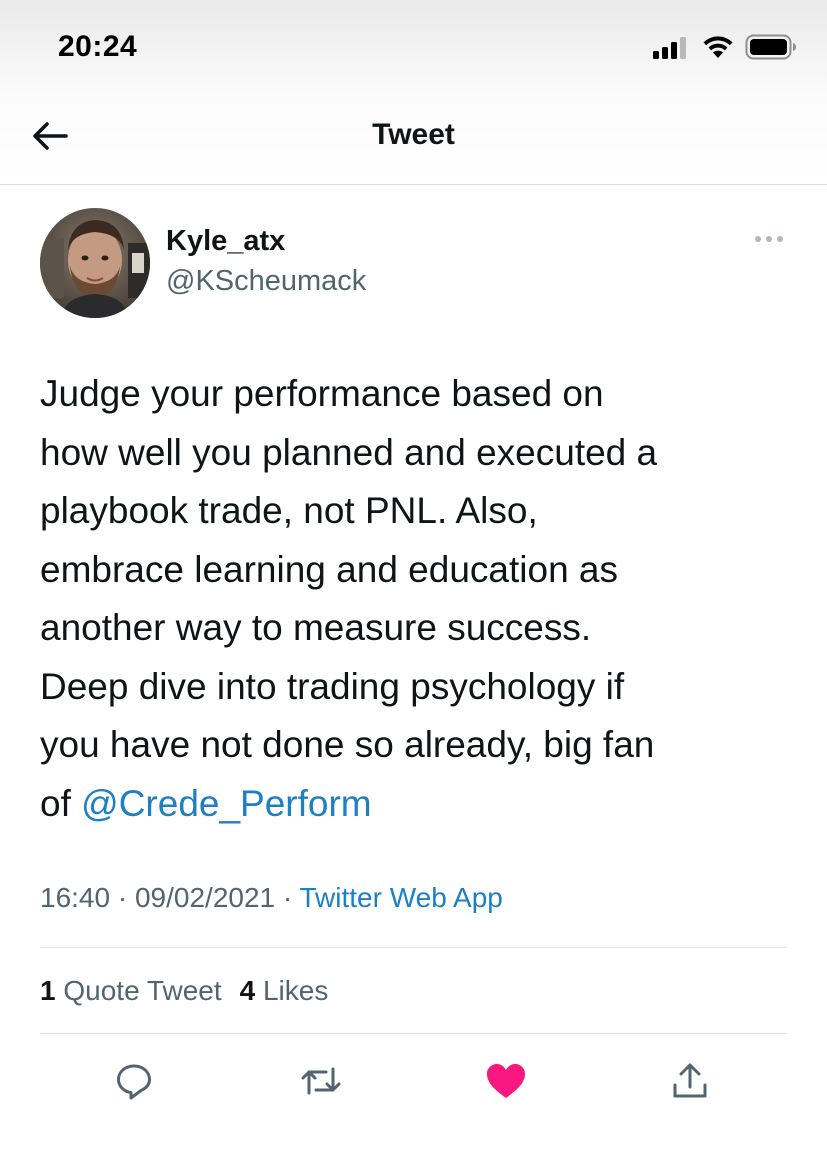 The image size is (827, 1166). What do you see at coordinates (413, 1086) in the screenshot?
I see `tweet-actions` at bounding box center [413, 1086].